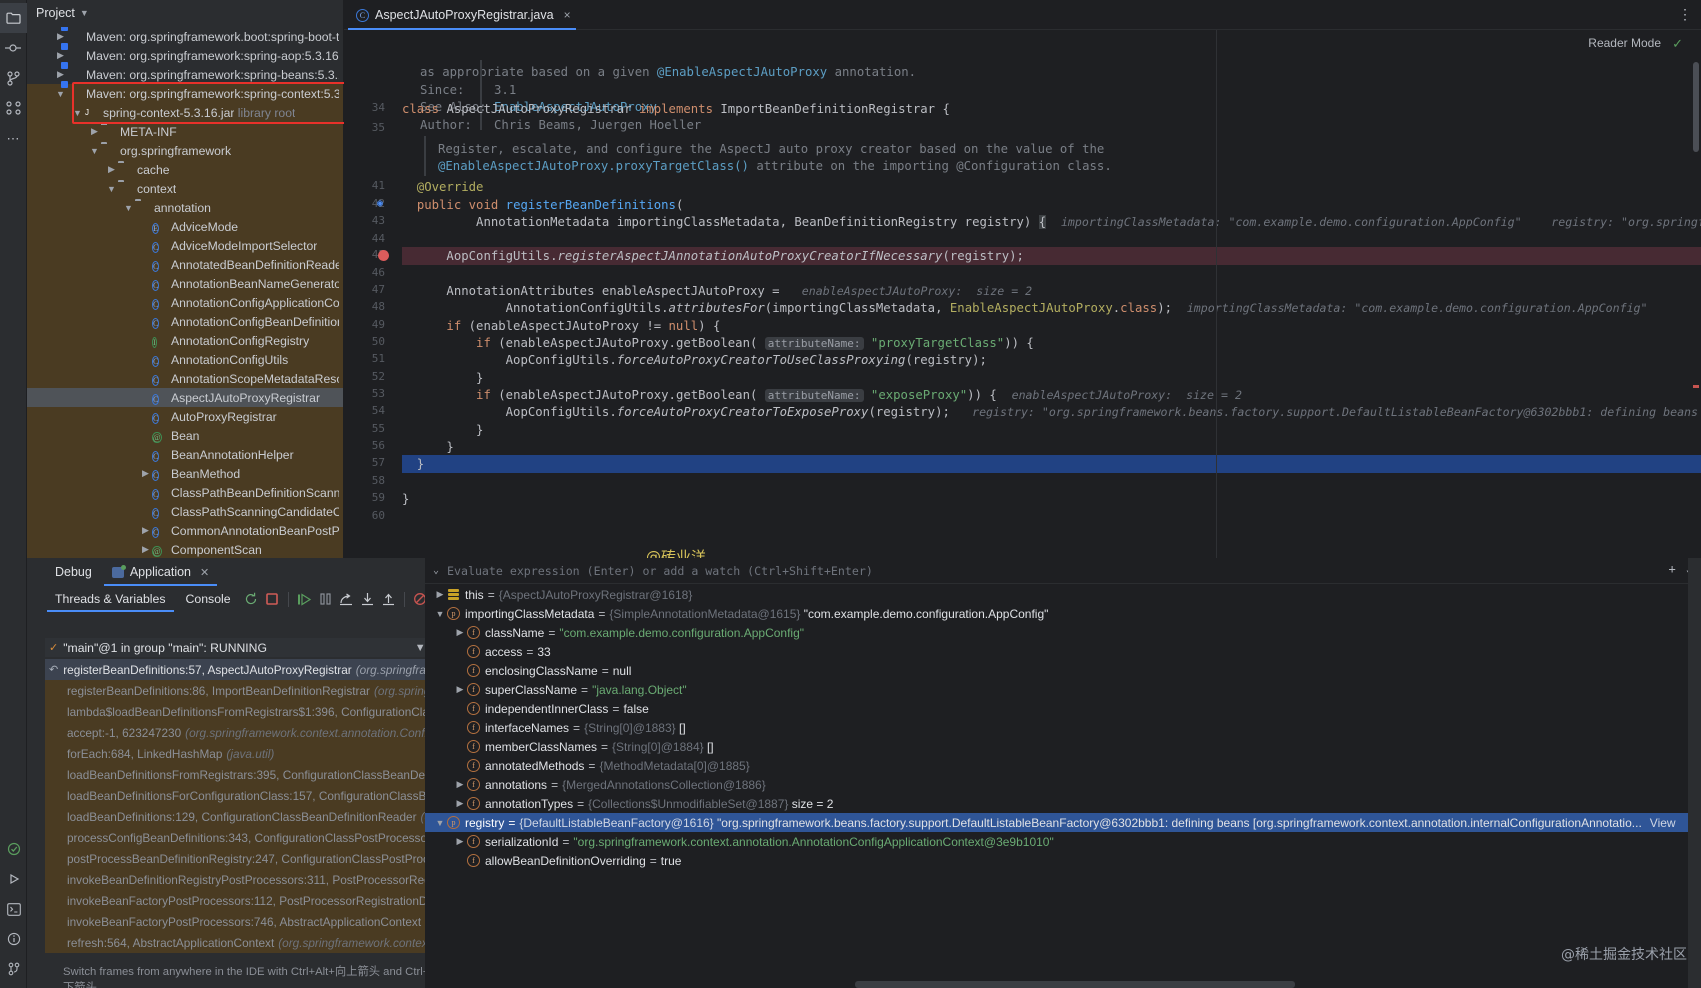 The width and height of the screenshot is (1701, 988). I want to click on project-tree-item: C AnnotationConfigUtils, so click(185, 359).